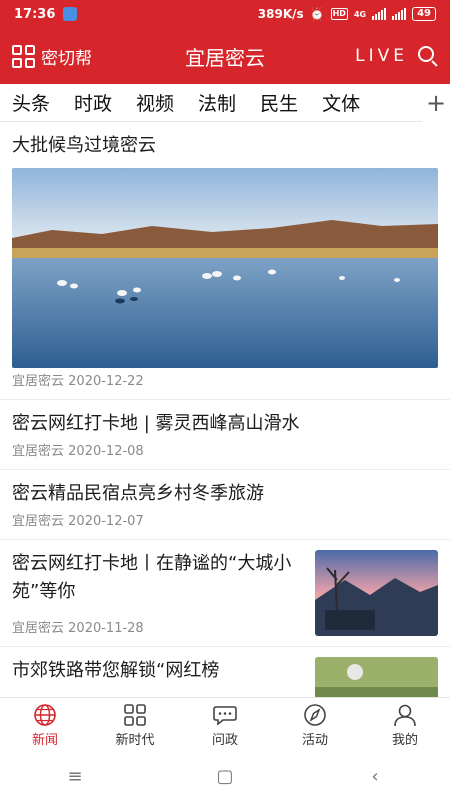 Image resolution: width=450 pixels, height=800 pixels. Describe the element at coordinates (93, 102) in the screenshot. I see `tab-shizheng: 时政` at that location.